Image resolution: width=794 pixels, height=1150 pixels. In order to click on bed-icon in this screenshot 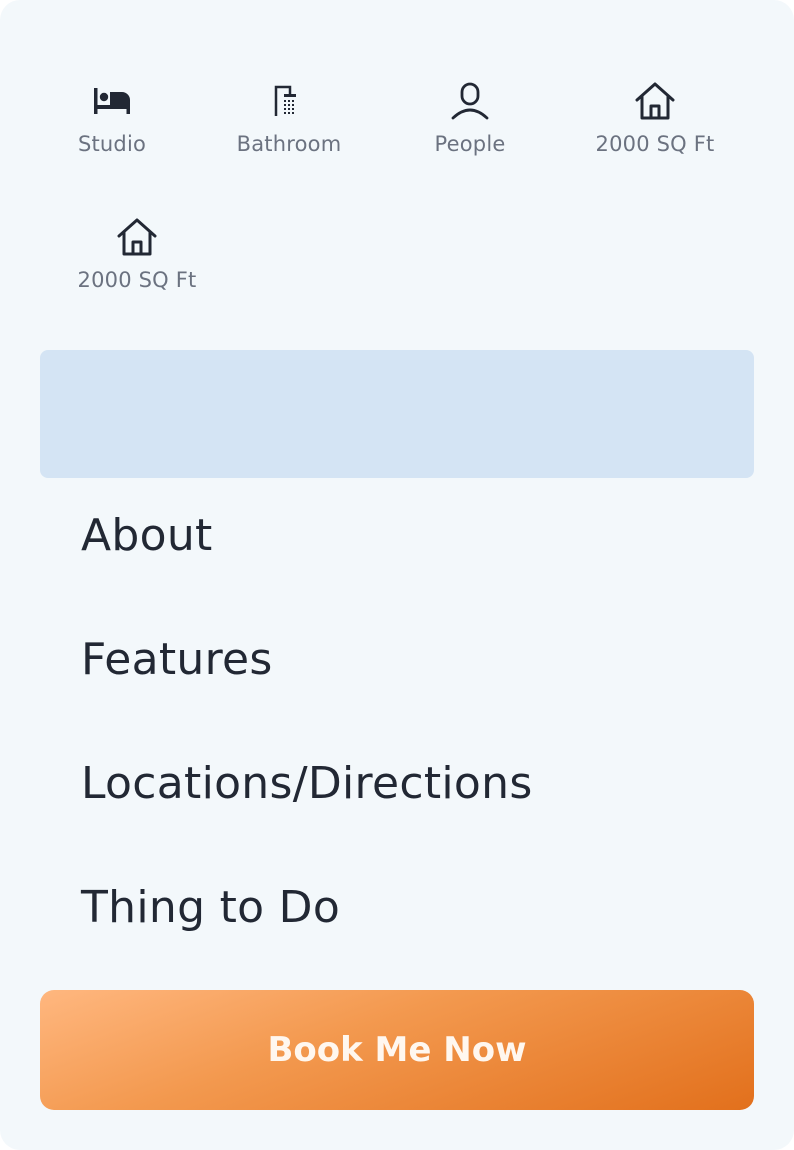, I will do `click(112, 100)`.